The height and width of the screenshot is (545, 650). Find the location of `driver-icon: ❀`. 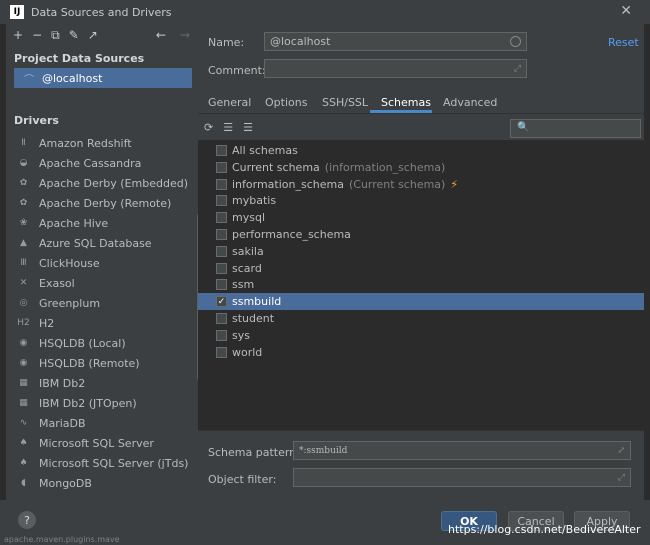

driver-icon: ❀ is located at coordinates (23, 223).